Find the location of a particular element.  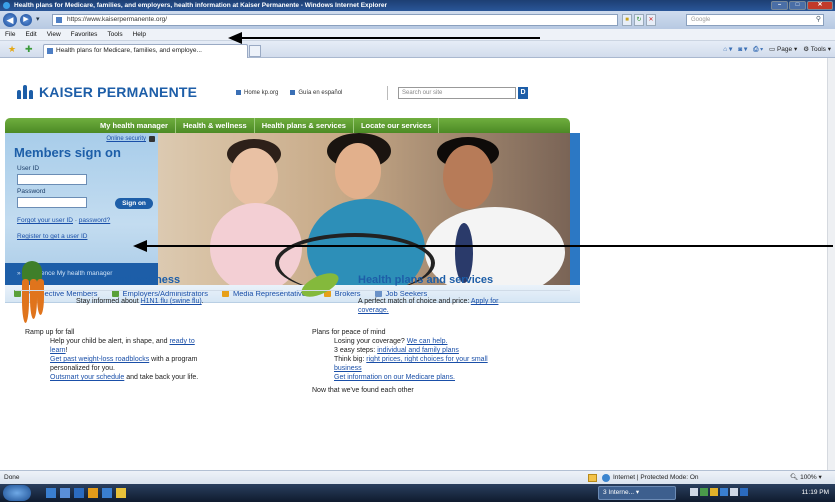

menu-view: View is located at coordinates (54, 34).